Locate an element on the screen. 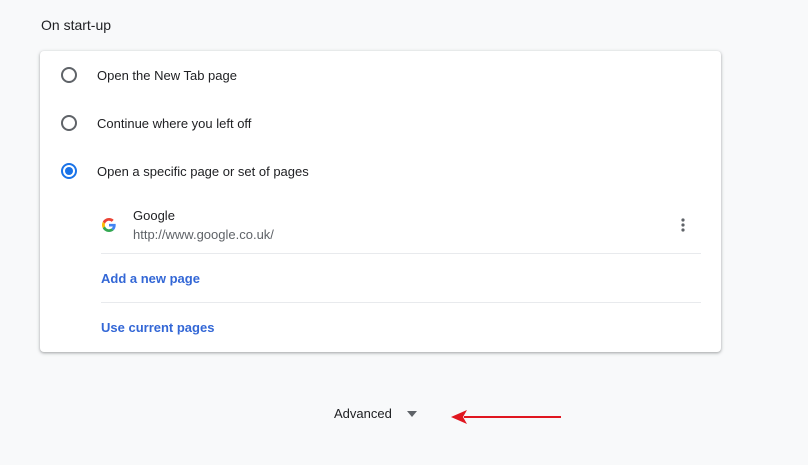 Image resolution: width=808 pixels, height=465 pixels. red-arrow-icon is located at coordinates (506, 417).